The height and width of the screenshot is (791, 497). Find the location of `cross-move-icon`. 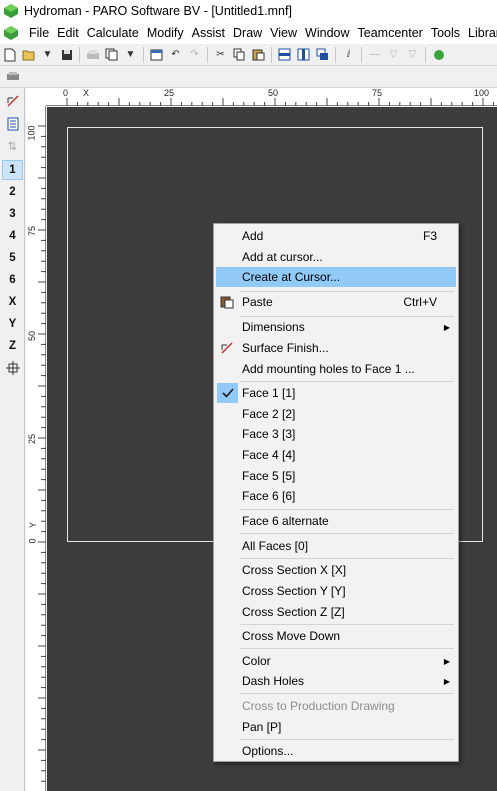

cross-move-icon is located at coordinates (12, 368).